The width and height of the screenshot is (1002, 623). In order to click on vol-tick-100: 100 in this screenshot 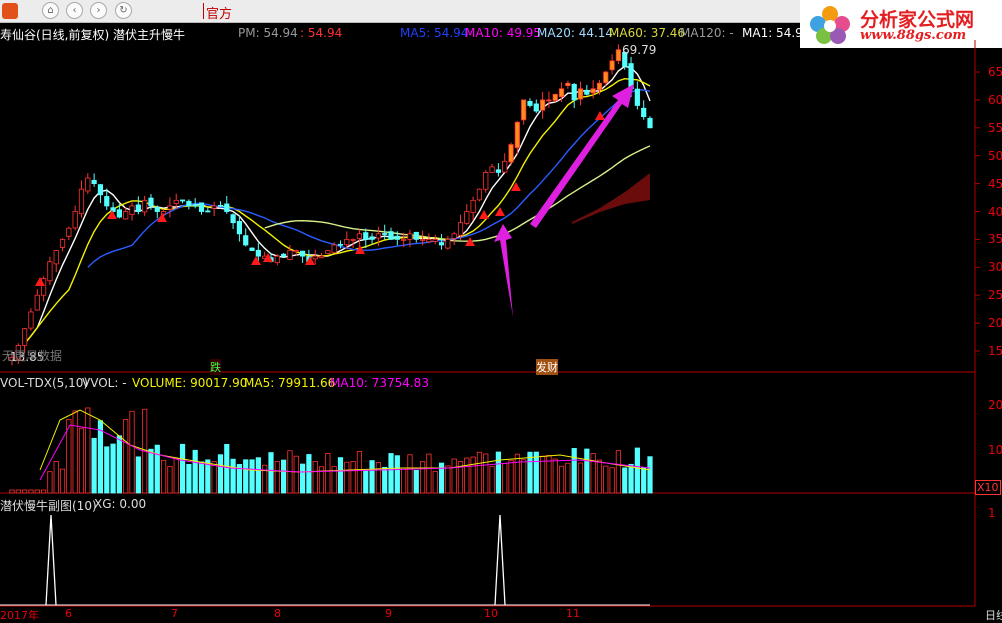, I will do `click(995, 450)`.